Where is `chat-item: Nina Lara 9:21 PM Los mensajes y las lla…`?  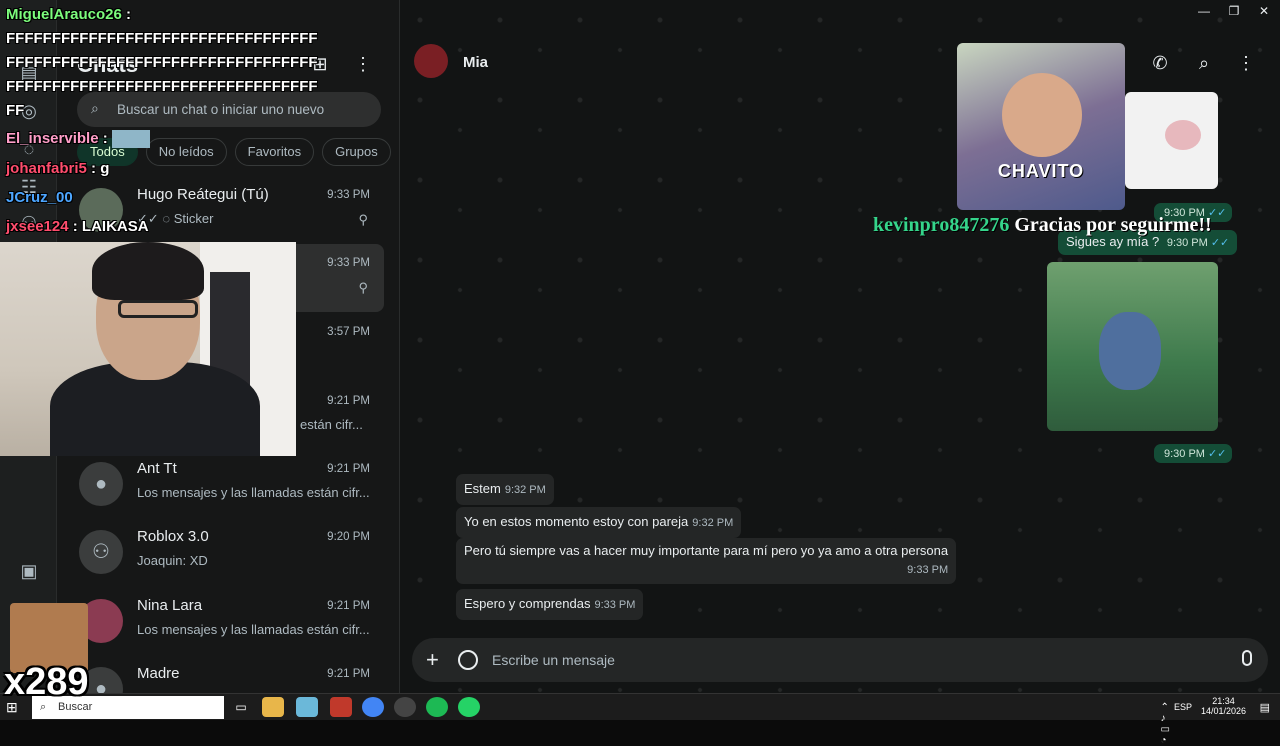
chat-item: Nina Lara 9:21 PM Los mensajes y las lla… is located at coordinates (228, 621).